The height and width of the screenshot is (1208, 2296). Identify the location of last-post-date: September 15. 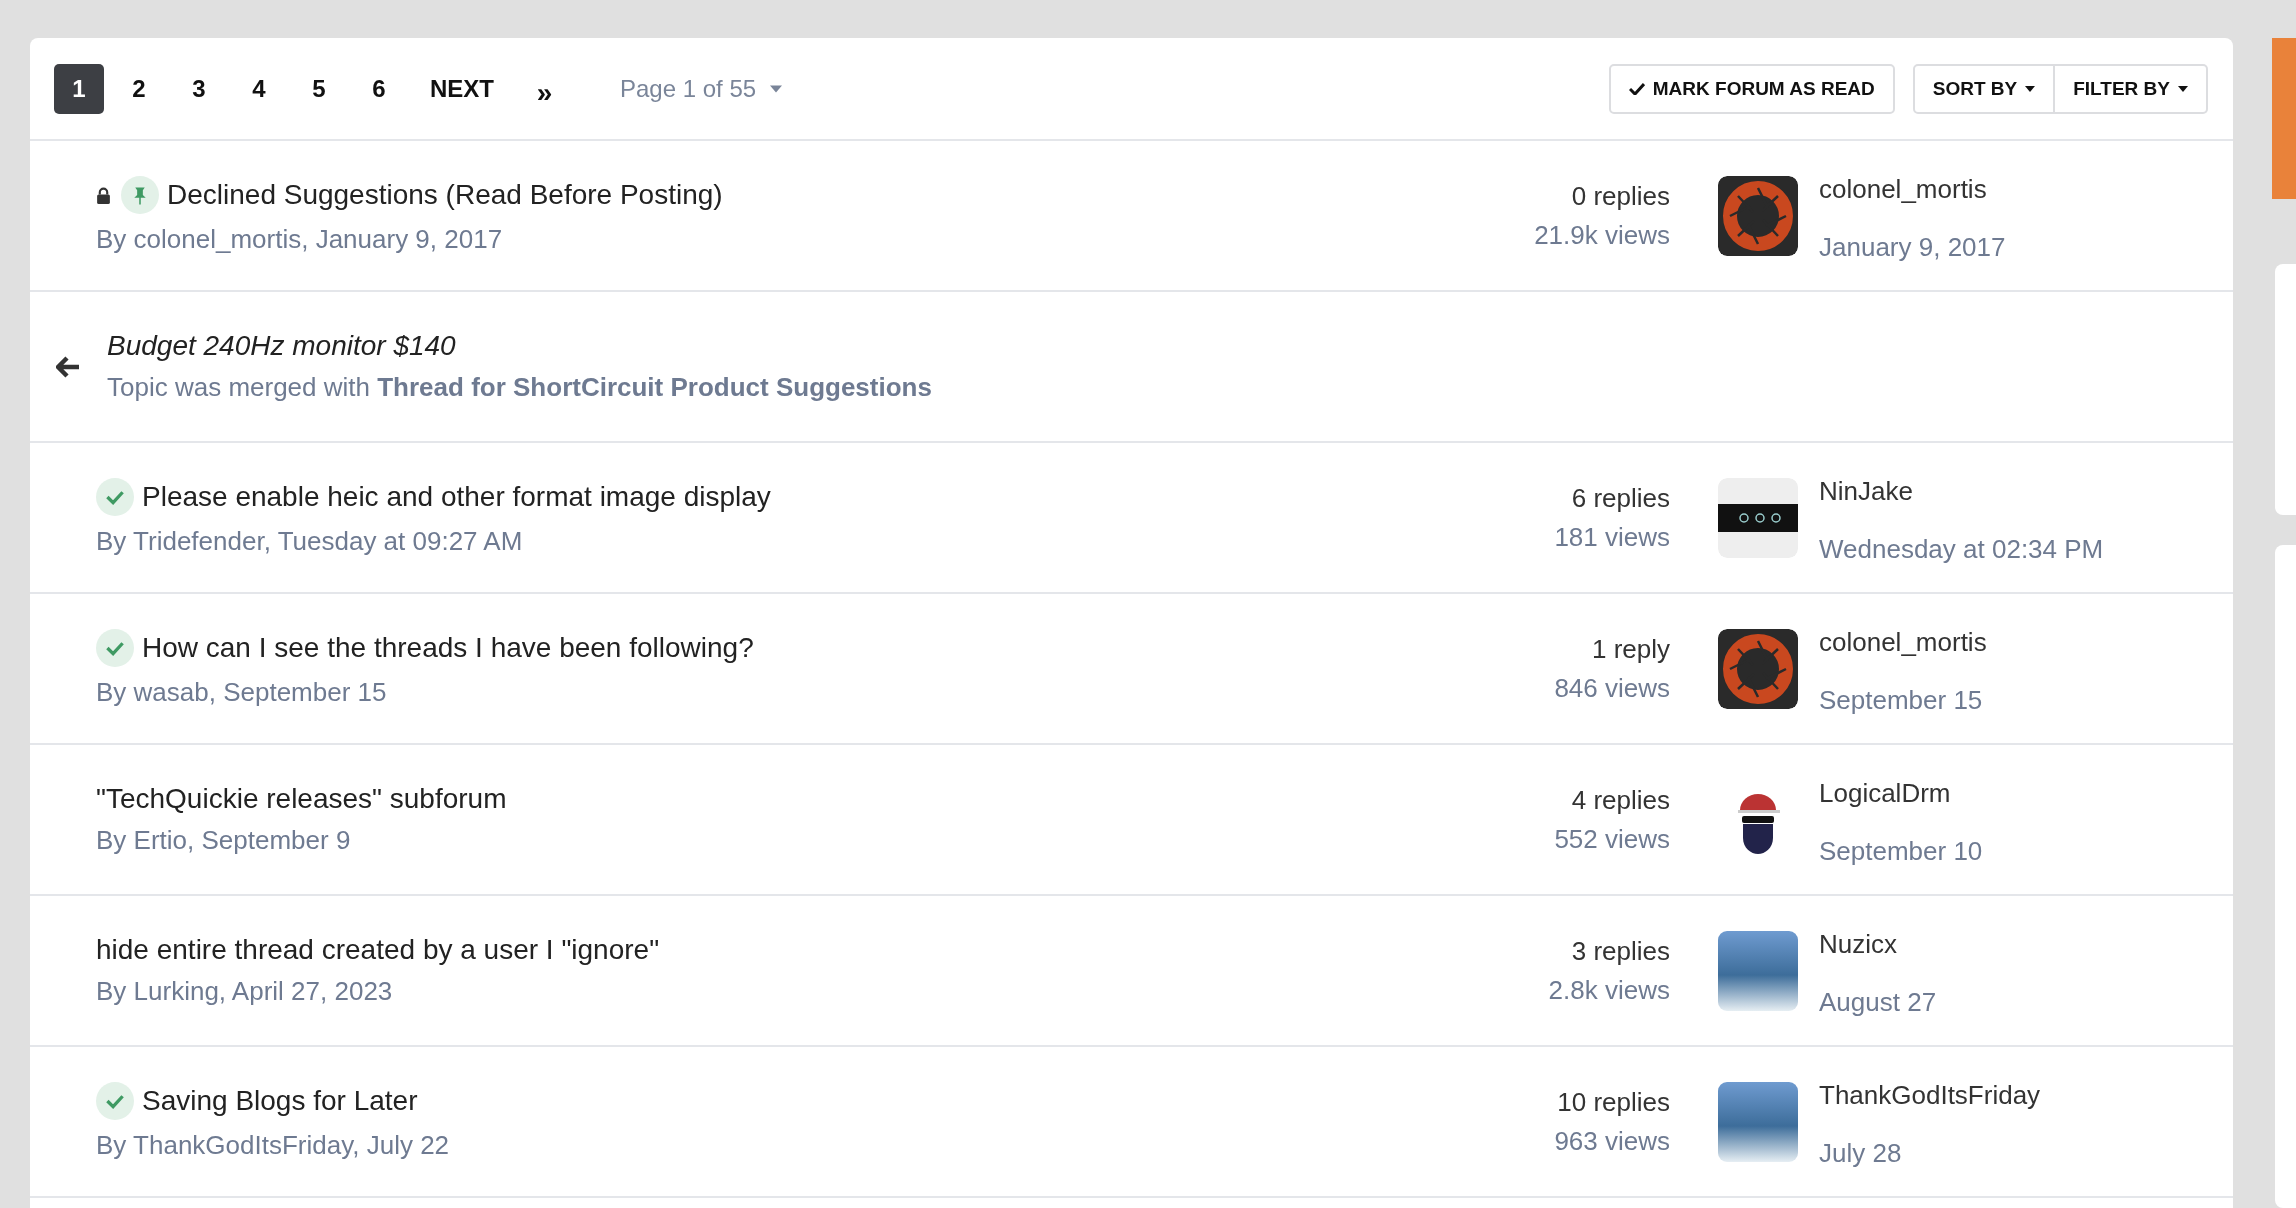
(1901, 700).